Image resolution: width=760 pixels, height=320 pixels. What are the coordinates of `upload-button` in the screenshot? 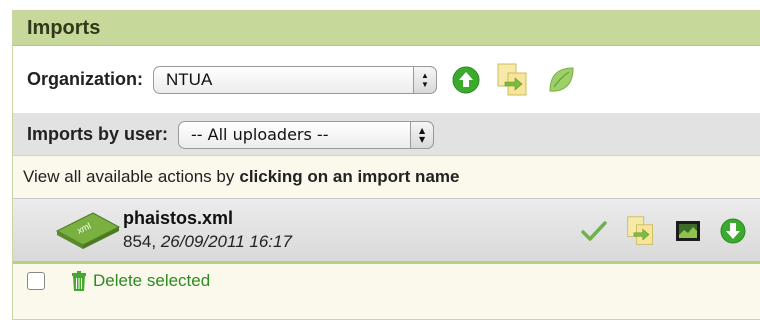 It's located at (466, 80).